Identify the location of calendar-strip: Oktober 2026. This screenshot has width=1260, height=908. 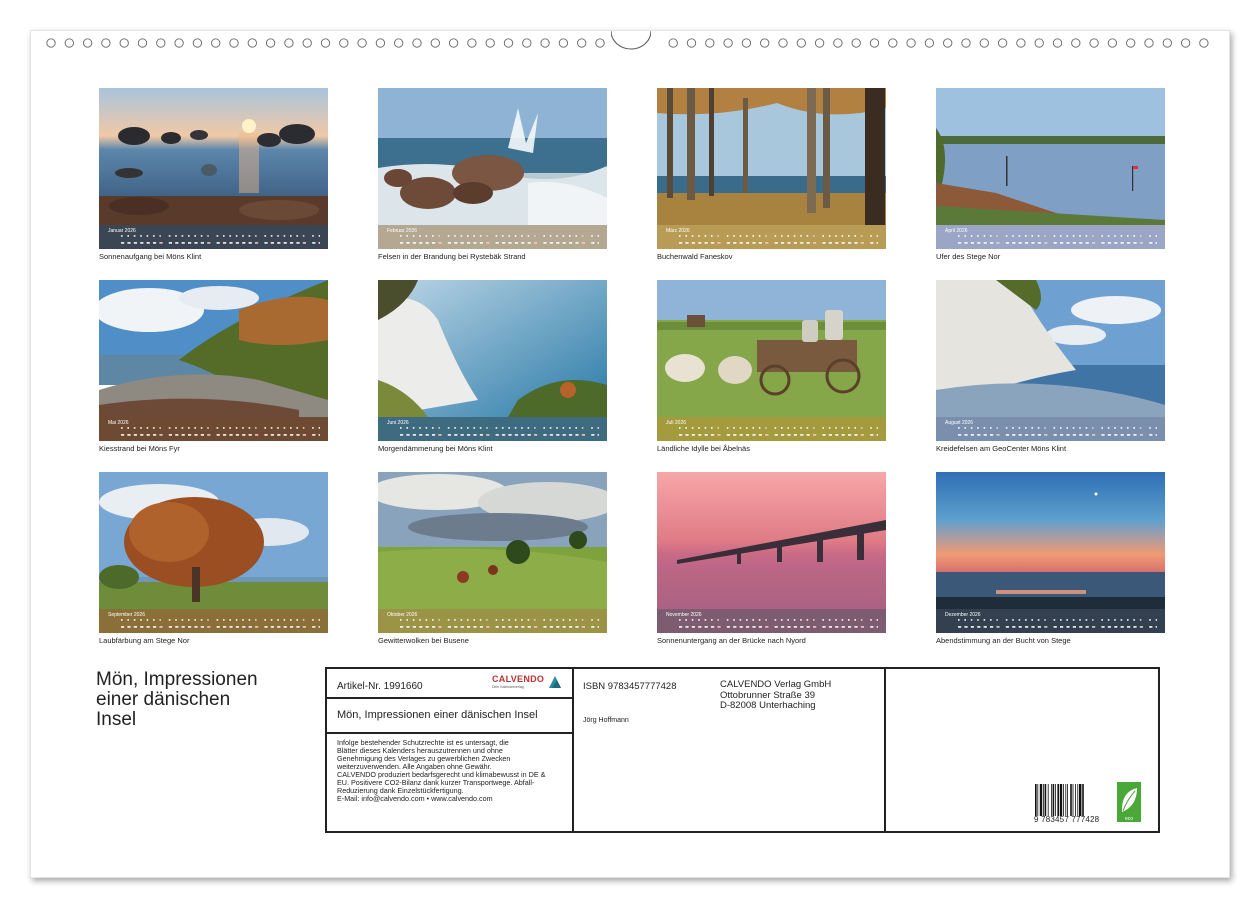
(492, 621).